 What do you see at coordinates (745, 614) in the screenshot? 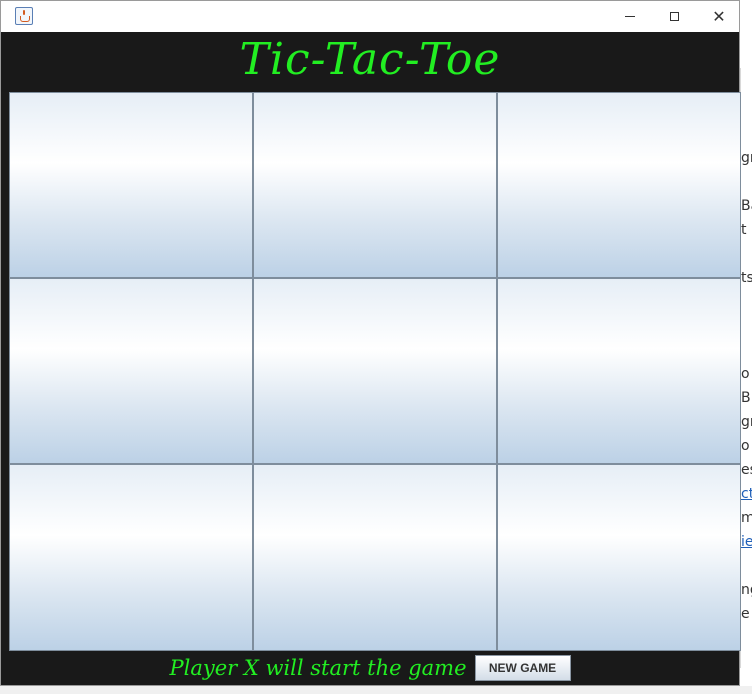
I see `background-text-fragment: e` at bounding box center [745, 614].